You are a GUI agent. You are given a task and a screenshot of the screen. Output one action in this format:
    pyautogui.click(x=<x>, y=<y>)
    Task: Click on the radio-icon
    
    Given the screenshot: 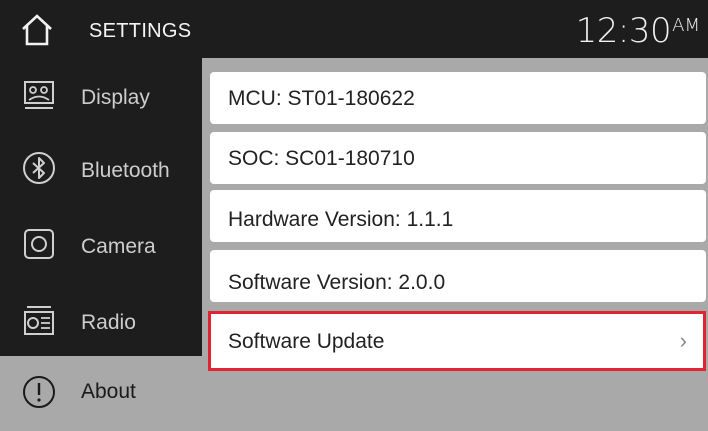 What is the action you would take?
    pyautogui.click(x=39, y=320)
    